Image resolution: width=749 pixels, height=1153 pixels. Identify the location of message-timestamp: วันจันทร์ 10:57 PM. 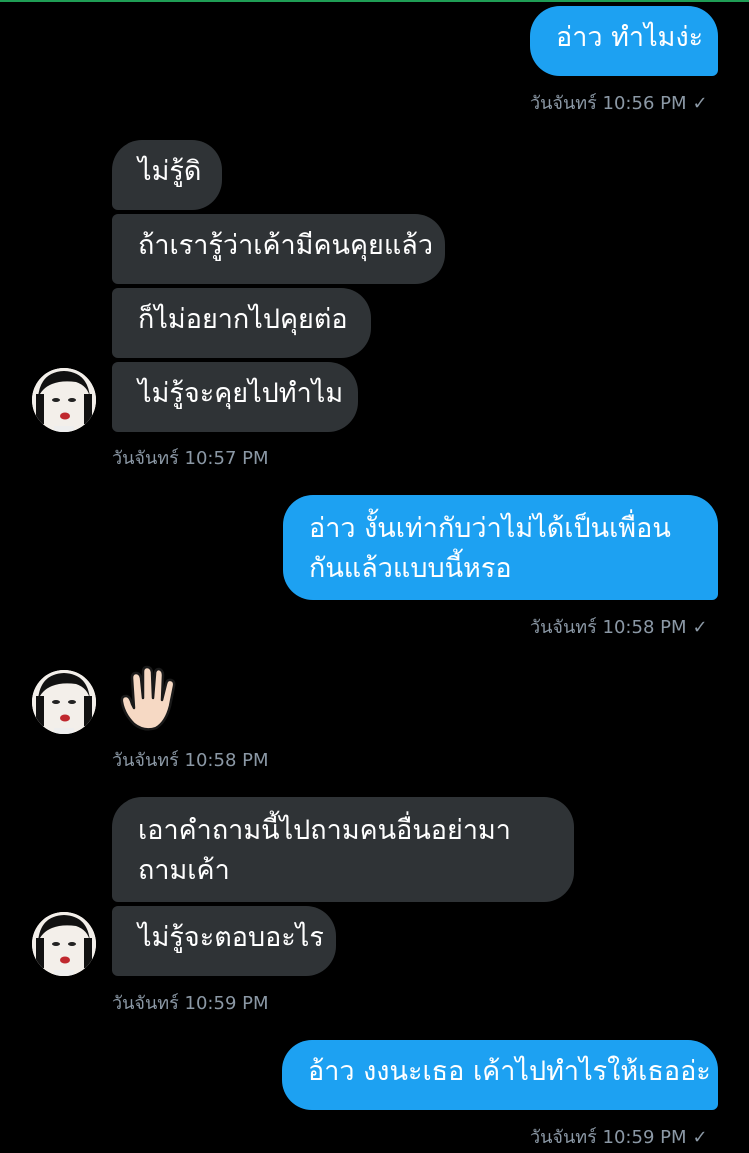
(190, 457).